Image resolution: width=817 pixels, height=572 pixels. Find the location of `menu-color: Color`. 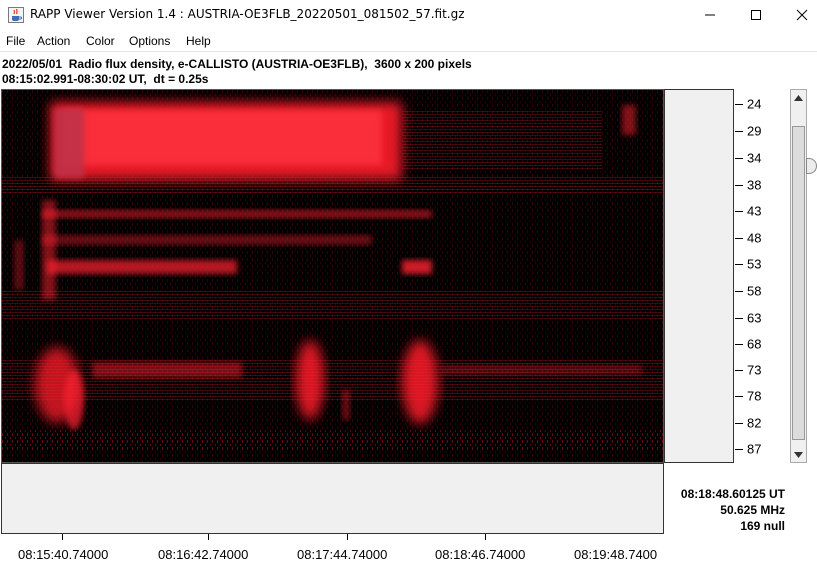

menu-color: Color is located at coordinates (100, 41).